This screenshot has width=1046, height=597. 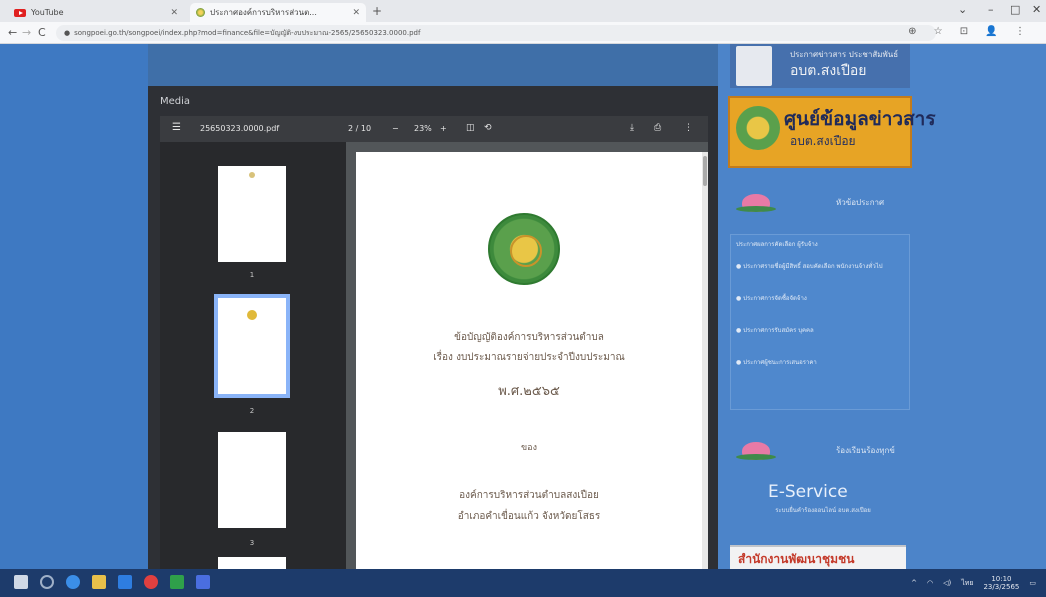 I want to click on pdf-filename: 25650323.0000.pdf, so click(x=240, y=128).